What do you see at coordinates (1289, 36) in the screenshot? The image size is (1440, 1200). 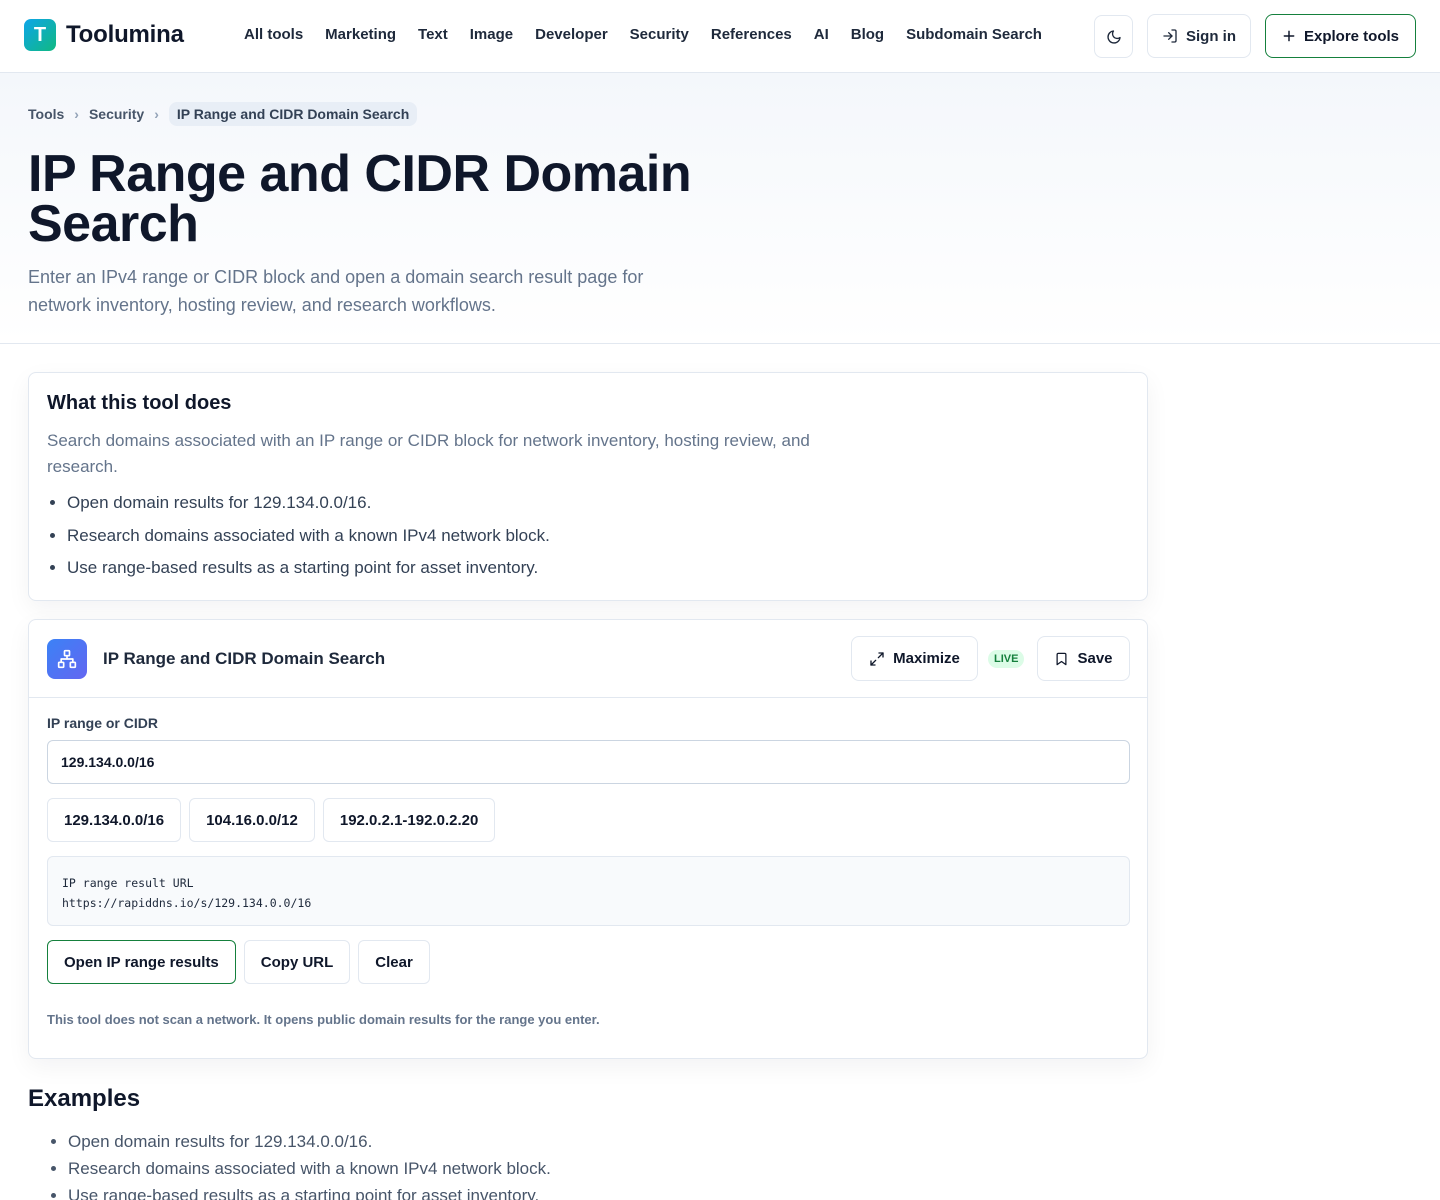 I see `plus-icon` at bounding box center [1289, 36].